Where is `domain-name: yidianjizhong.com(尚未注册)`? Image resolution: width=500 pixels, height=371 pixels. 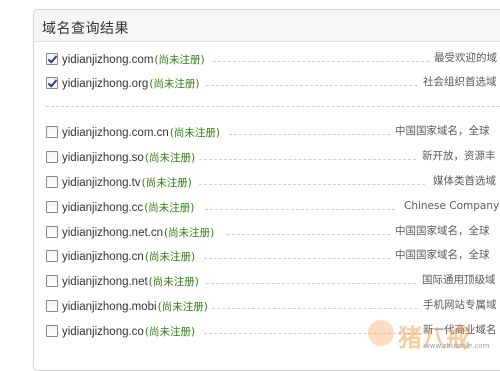
domain-name: yidianjizhong.com(尚未注册) is located at coordinates (133, 59).